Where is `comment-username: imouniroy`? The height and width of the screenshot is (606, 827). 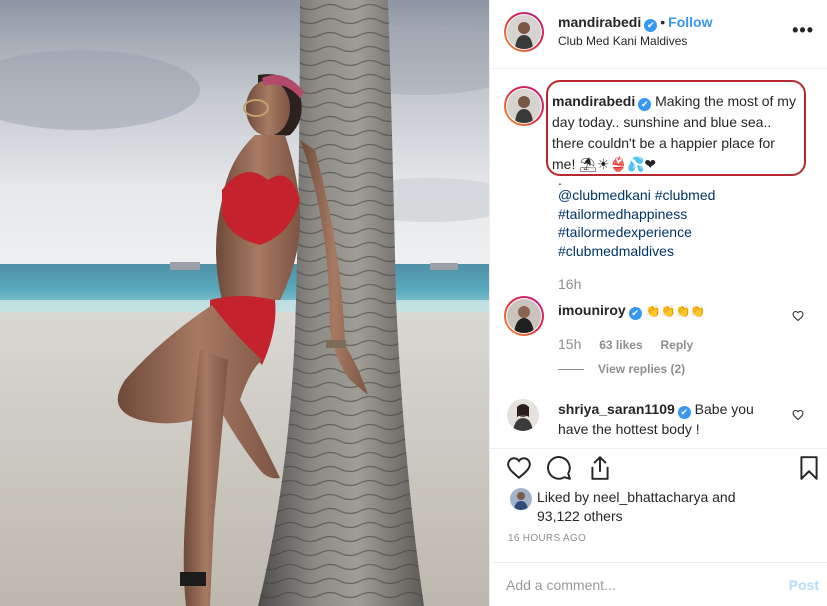 comment-username: imouniroy is located at coordinates (592, 310).